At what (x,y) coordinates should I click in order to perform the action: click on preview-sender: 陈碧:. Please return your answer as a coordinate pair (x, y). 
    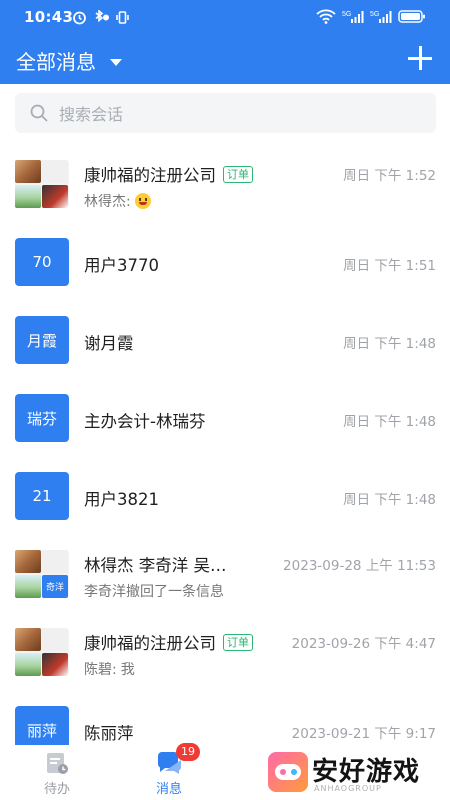
    Looking at the image, I should click on (100, 670).